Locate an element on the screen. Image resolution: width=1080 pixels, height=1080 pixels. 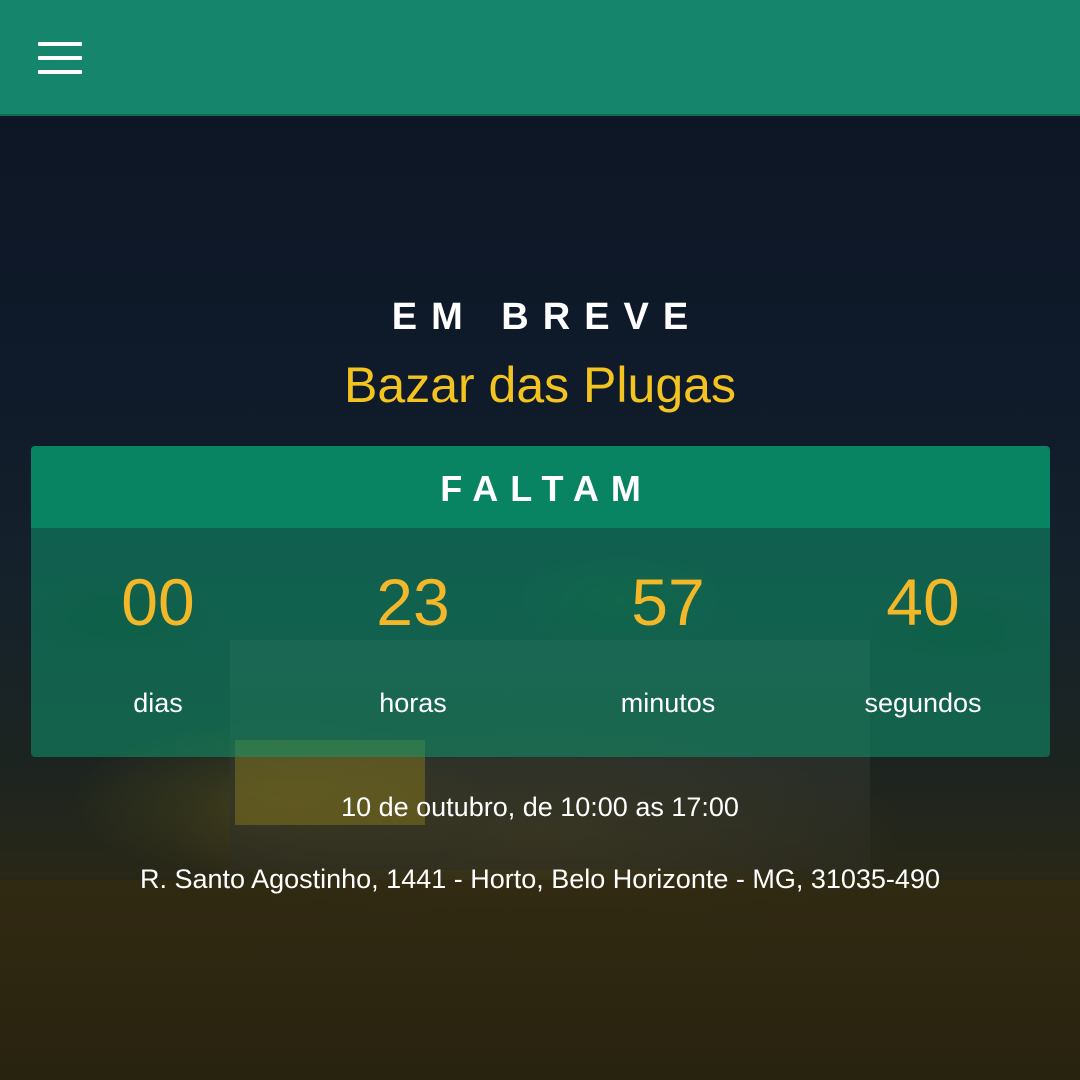
hours-value: 23 is located at coordinates (413, 602).